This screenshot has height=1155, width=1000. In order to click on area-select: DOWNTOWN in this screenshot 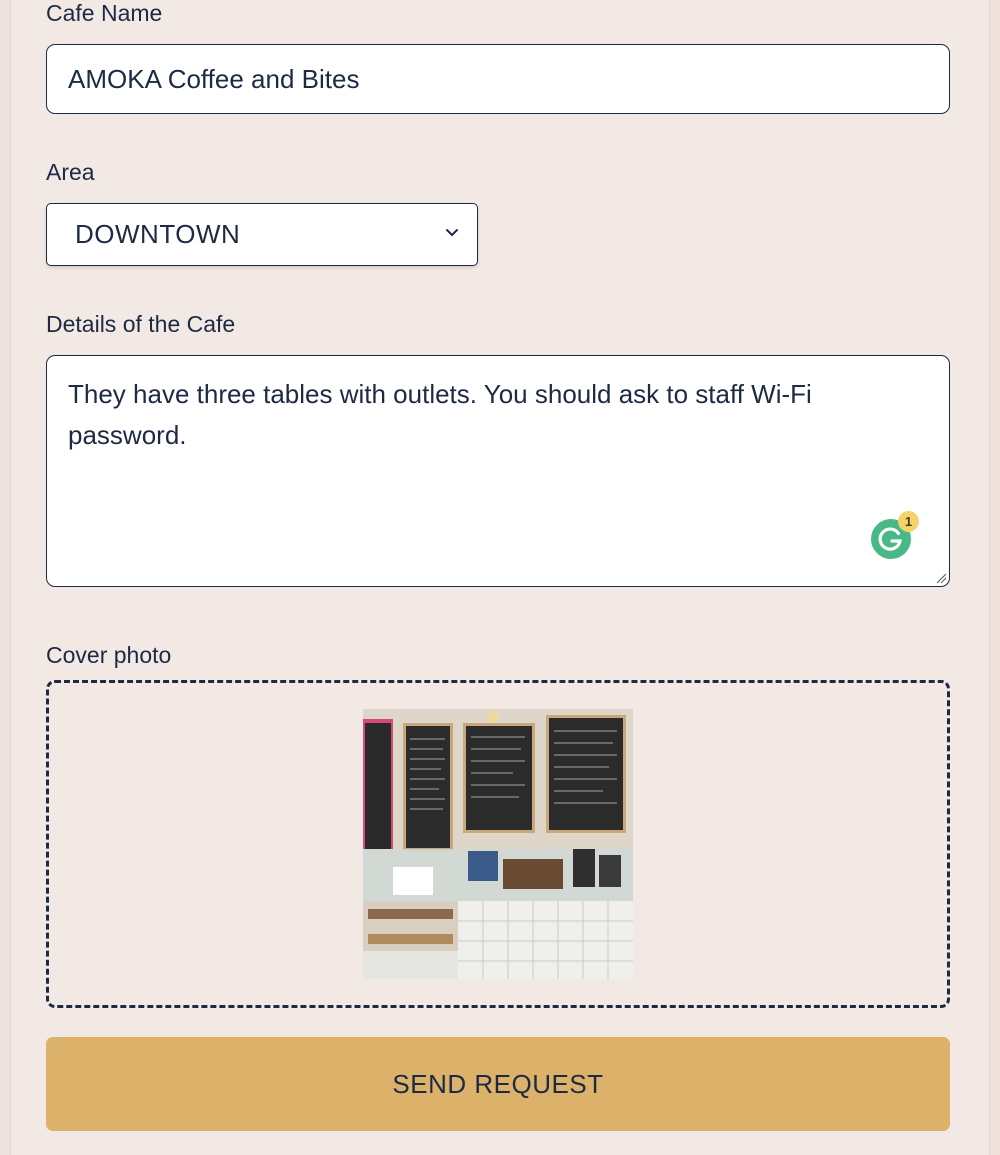, I will do `click(262, 234)`.